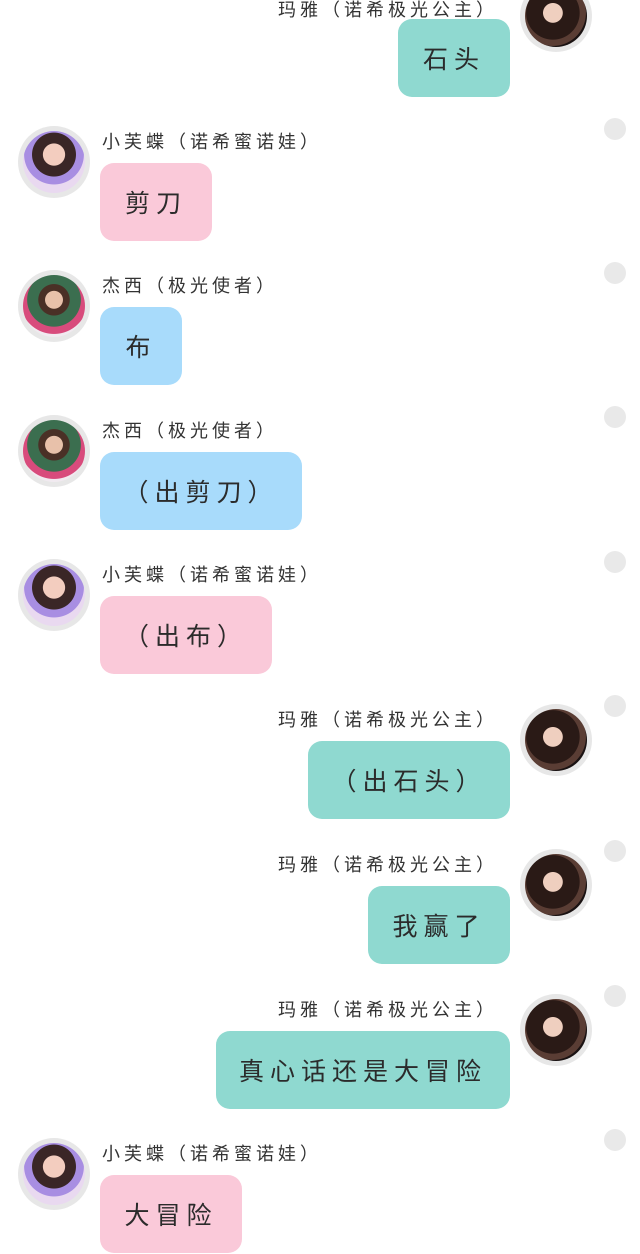 This screenshot has width=640, height=1254. I want to click on message-bubble: 真心话还是大冒险, so click(363, 1070).